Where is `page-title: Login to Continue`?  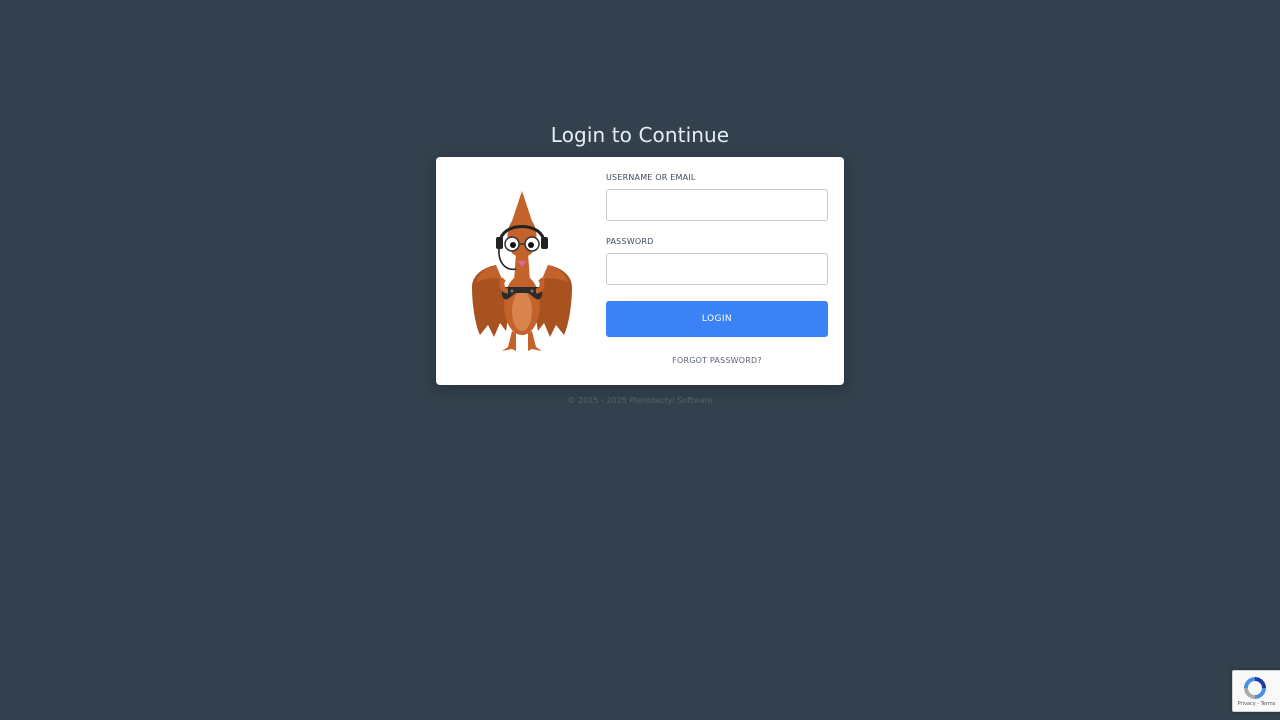 page-title: Login to Continue is located at coordinates (640, 135).